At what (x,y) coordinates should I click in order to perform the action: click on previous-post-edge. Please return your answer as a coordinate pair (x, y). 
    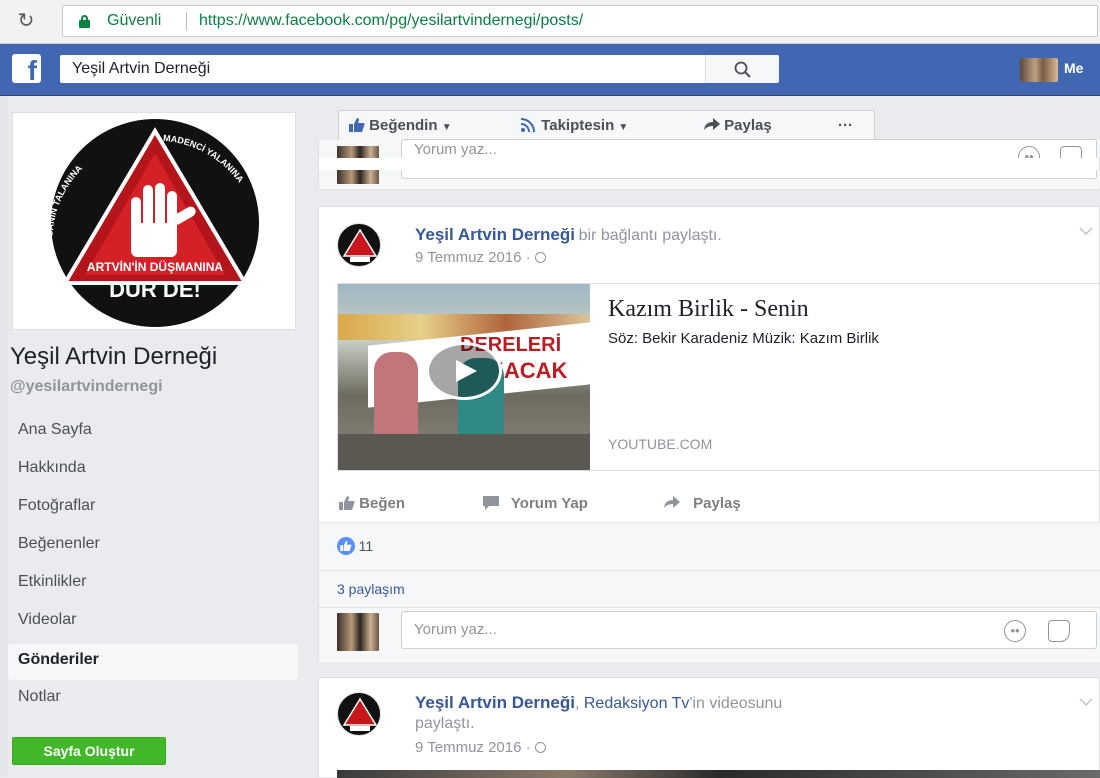
    Looking at the image, I should click on (709, 164).